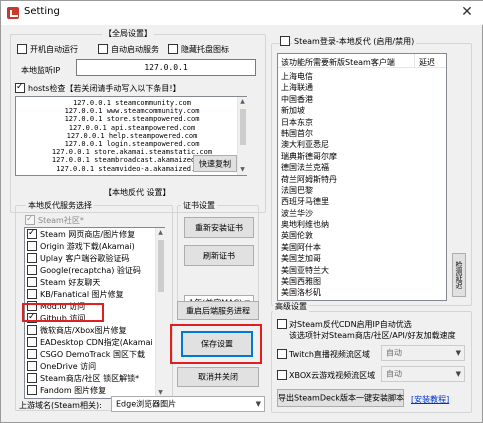 This screenshot has height=423, width=483. I want to click on service-list-scrollbar: ▲ ▼, so click(160, 313).